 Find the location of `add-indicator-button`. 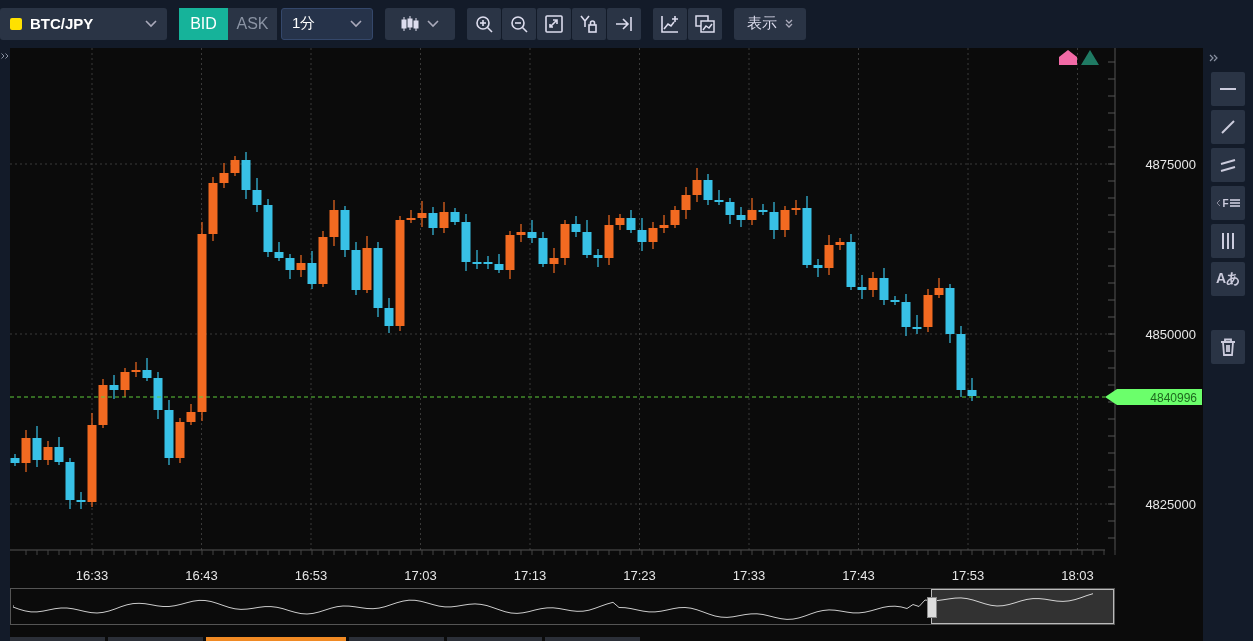

add-indicator-button is located at coordinates (670, 23).